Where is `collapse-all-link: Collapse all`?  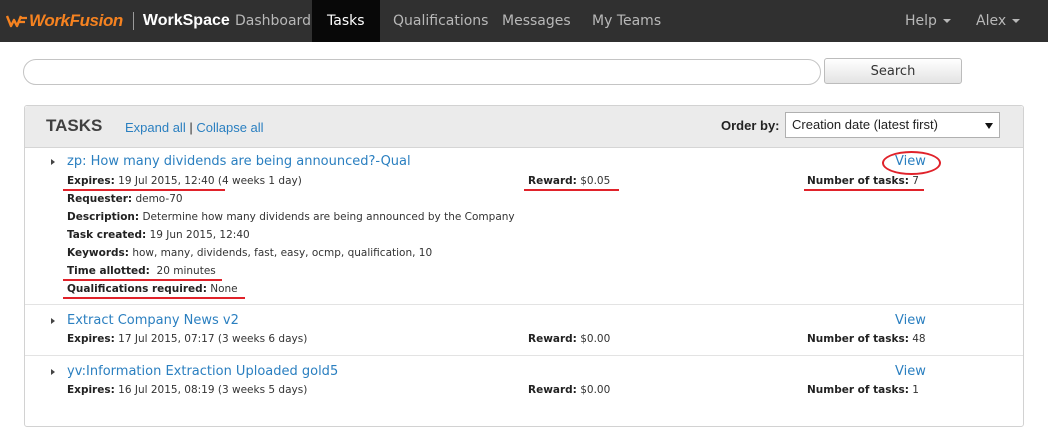
collapse-all-link: Collapse all is located at coordinates (229, 127).